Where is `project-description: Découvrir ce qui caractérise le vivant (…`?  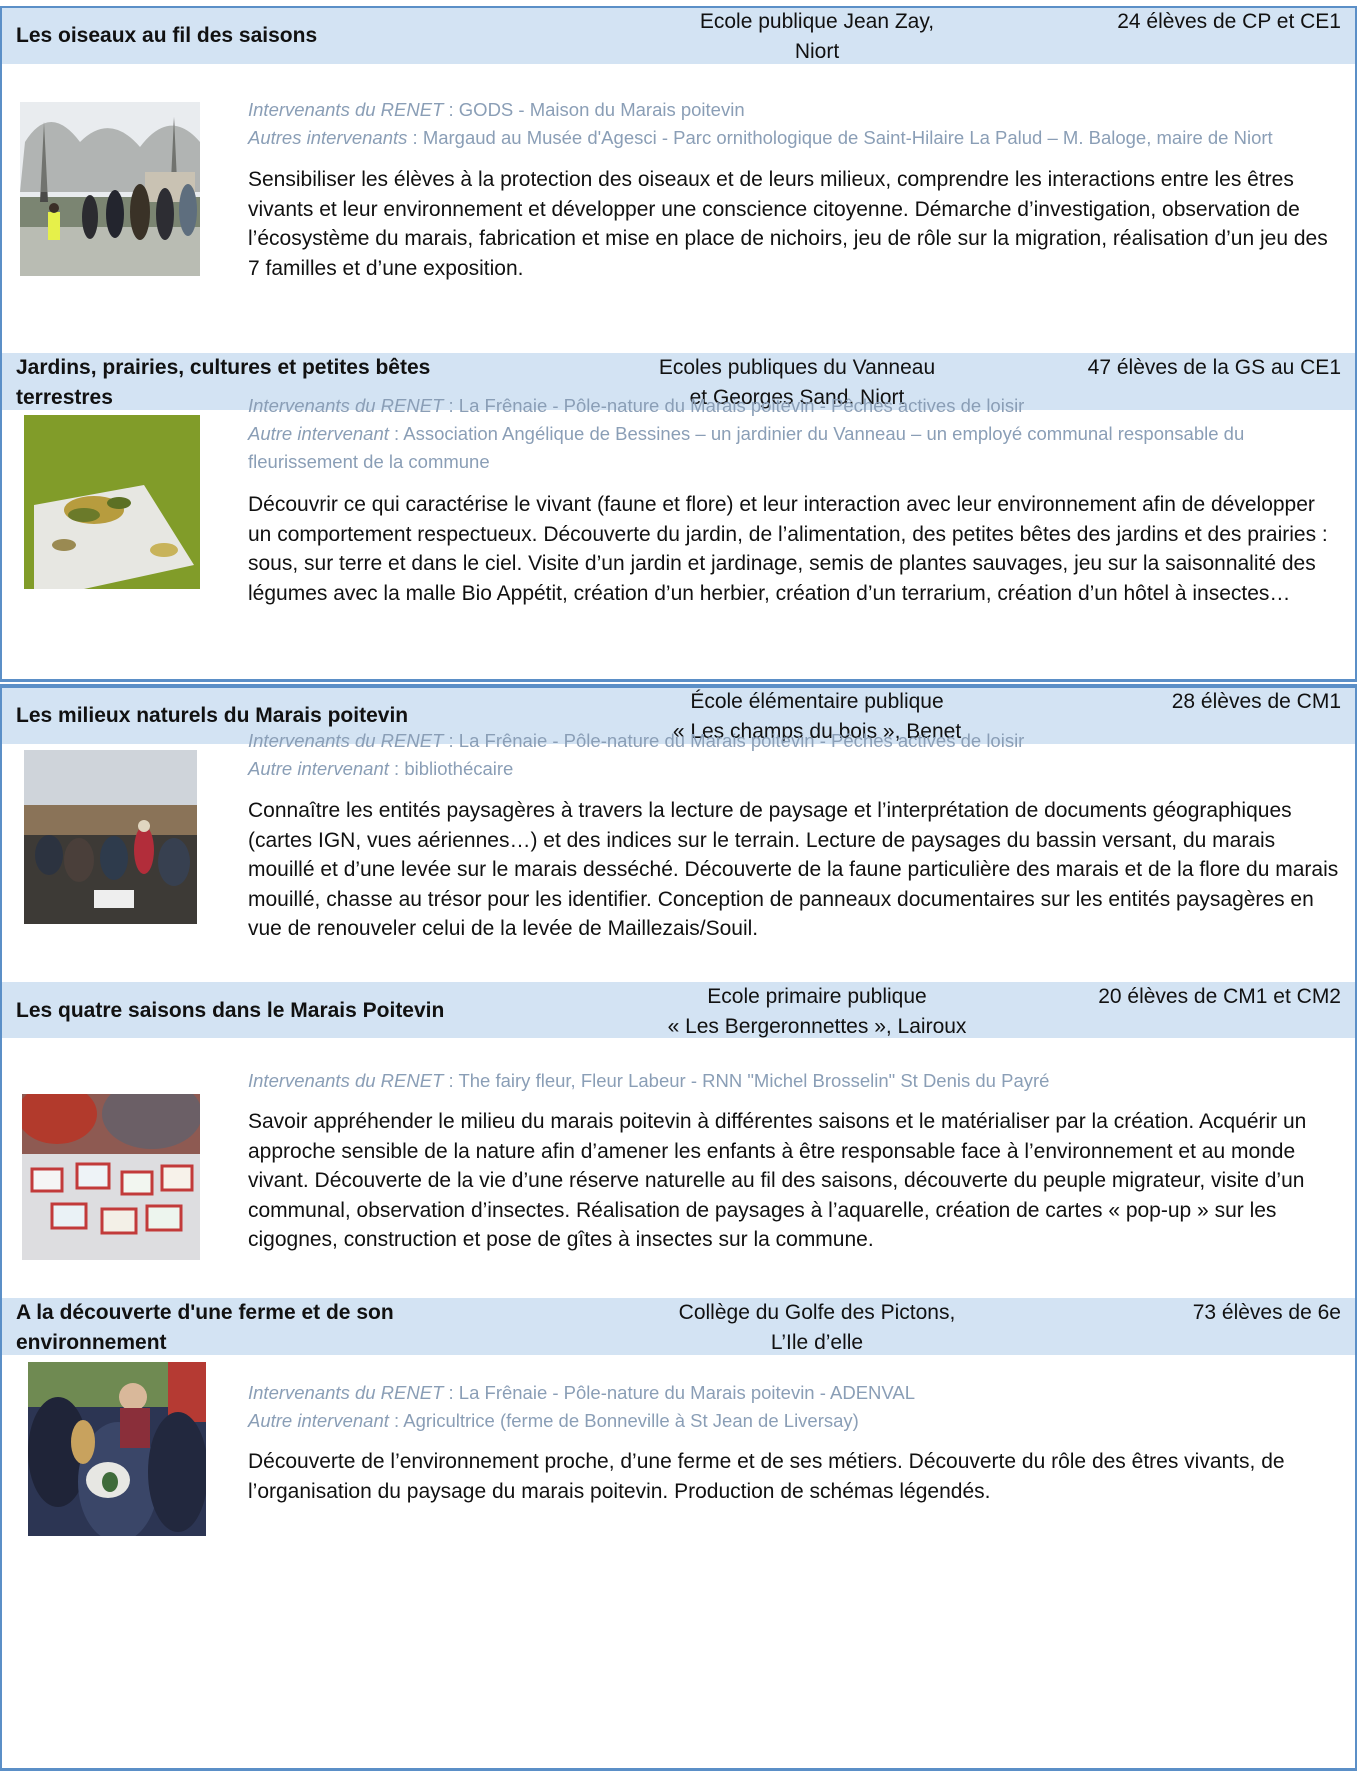 project-description: Découvrir ce qui caractérise le vivant (… is located at coordinates (788, 549).